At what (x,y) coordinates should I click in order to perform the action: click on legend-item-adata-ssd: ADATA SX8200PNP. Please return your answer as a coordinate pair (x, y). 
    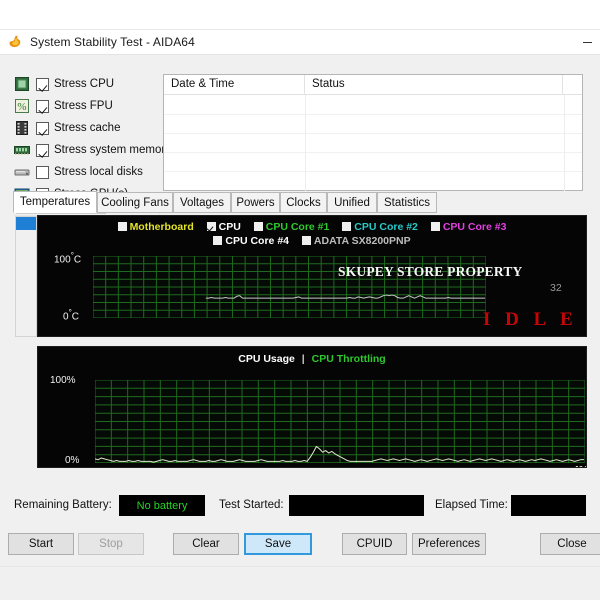
    Looking at the image, I should click on (356, 241).